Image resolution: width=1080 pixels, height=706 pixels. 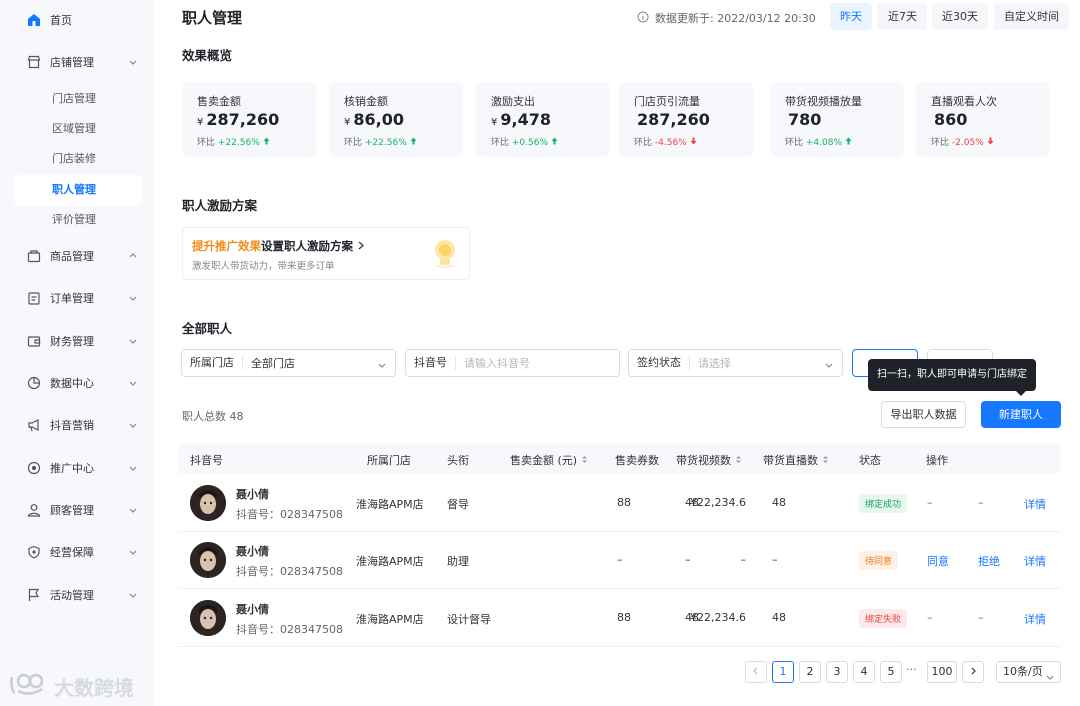 What do you see at coordinates (692, 502) in the screenshot?
I see `staff-videos: 48` at bounding box center [692, 502].